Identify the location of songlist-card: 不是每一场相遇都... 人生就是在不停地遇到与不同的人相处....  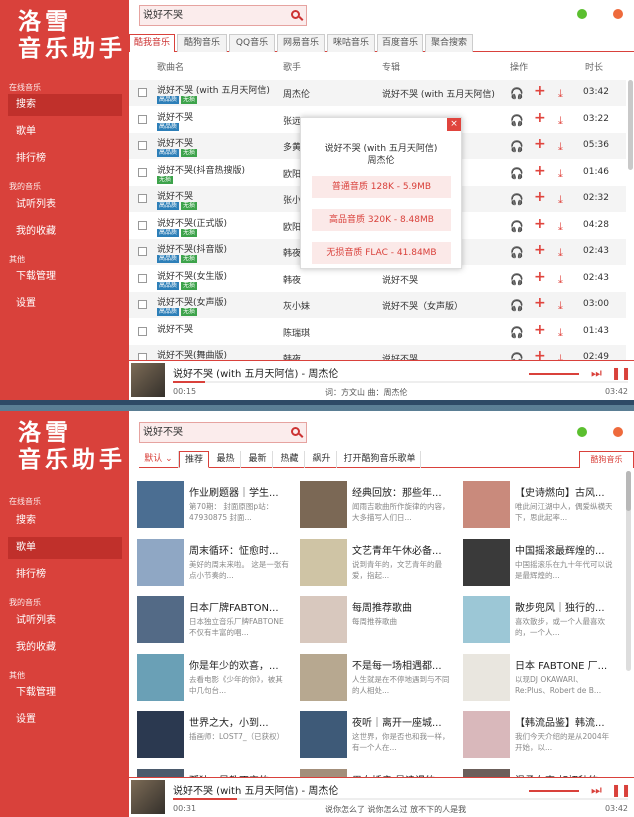
(377, 679).